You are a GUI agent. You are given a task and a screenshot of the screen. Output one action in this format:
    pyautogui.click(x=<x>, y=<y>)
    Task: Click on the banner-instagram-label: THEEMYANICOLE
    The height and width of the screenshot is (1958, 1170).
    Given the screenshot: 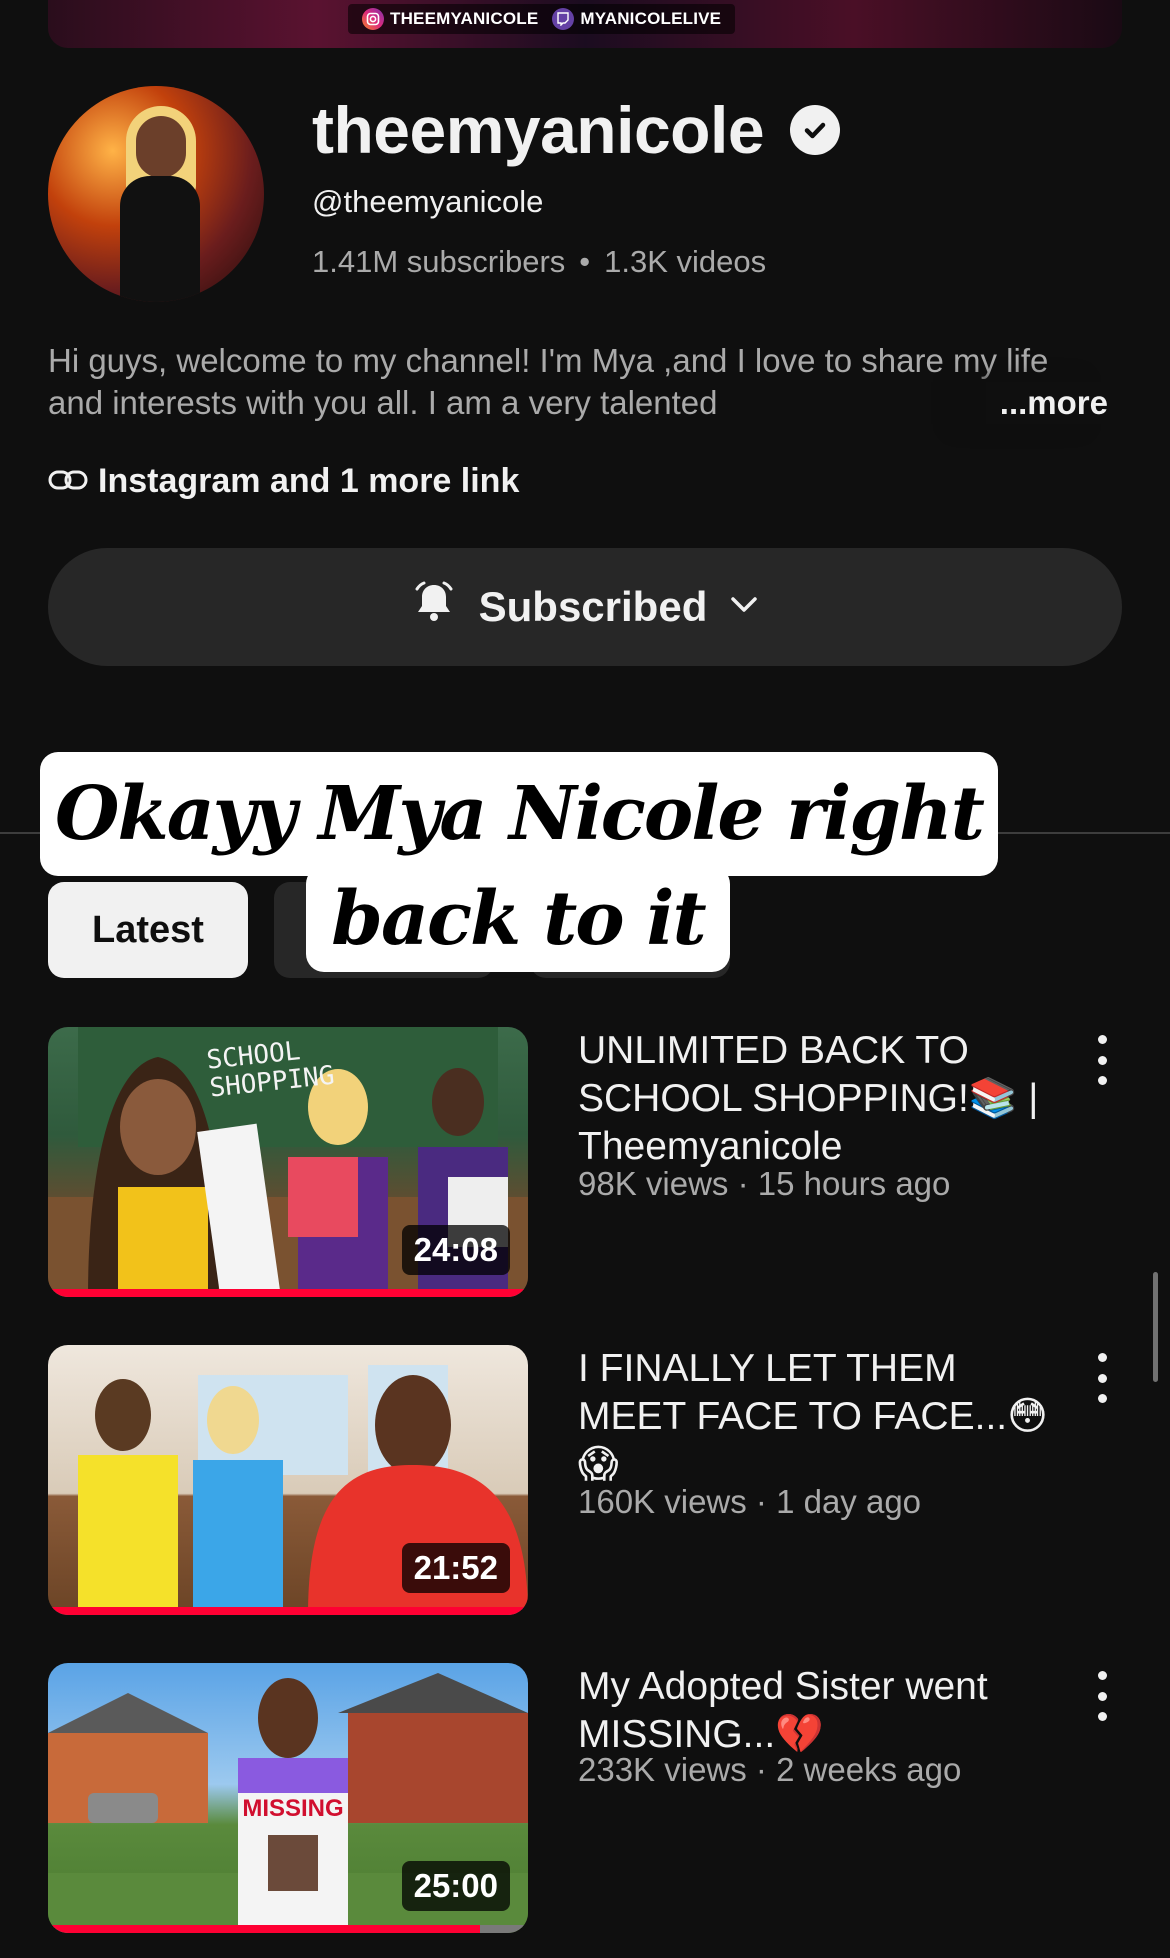 What is the action you would take?
    pyautogui.click(x=464, y=18)
    